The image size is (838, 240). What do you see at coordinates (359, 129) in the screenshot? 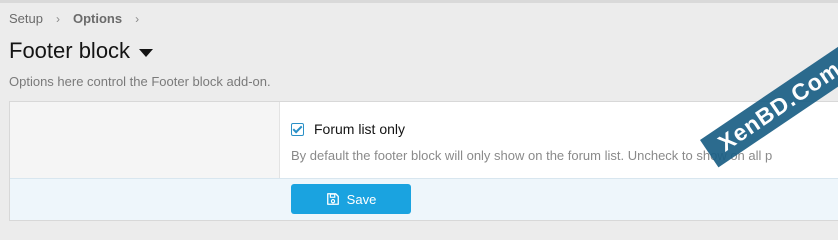
I see `forum-list-only-label: Forum list only` at bounding box center [359, 129].